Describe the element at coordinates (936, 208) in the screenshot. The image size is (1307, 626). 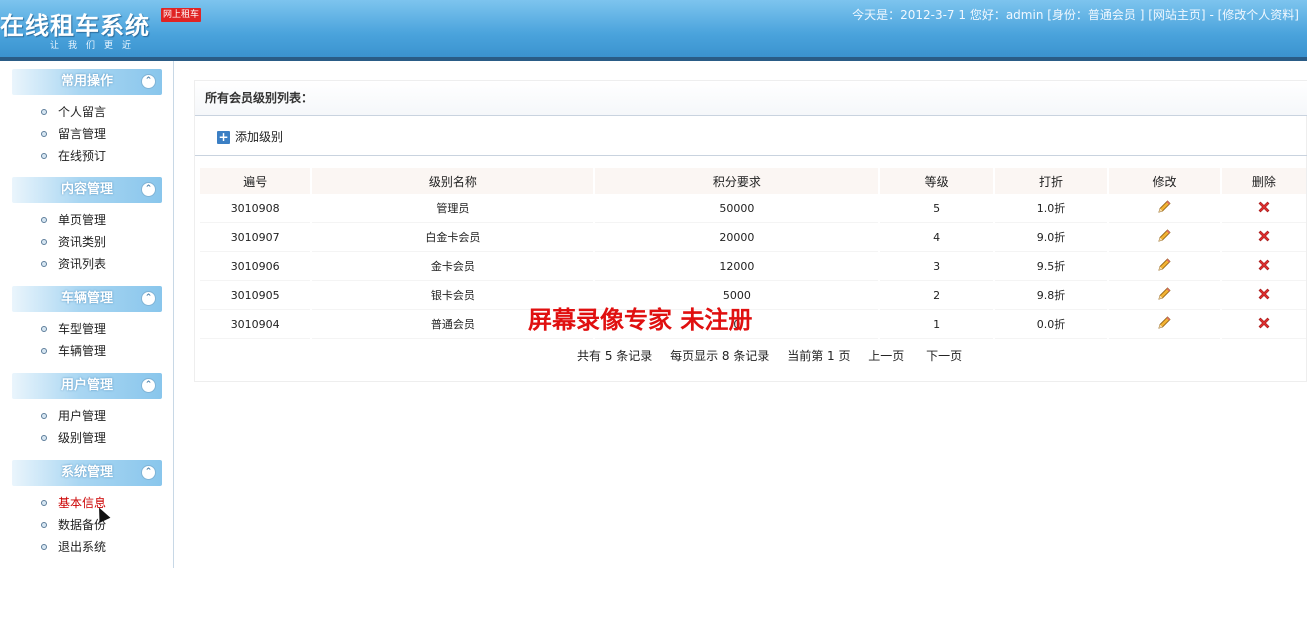
I see `cell-level: 5` at that location.